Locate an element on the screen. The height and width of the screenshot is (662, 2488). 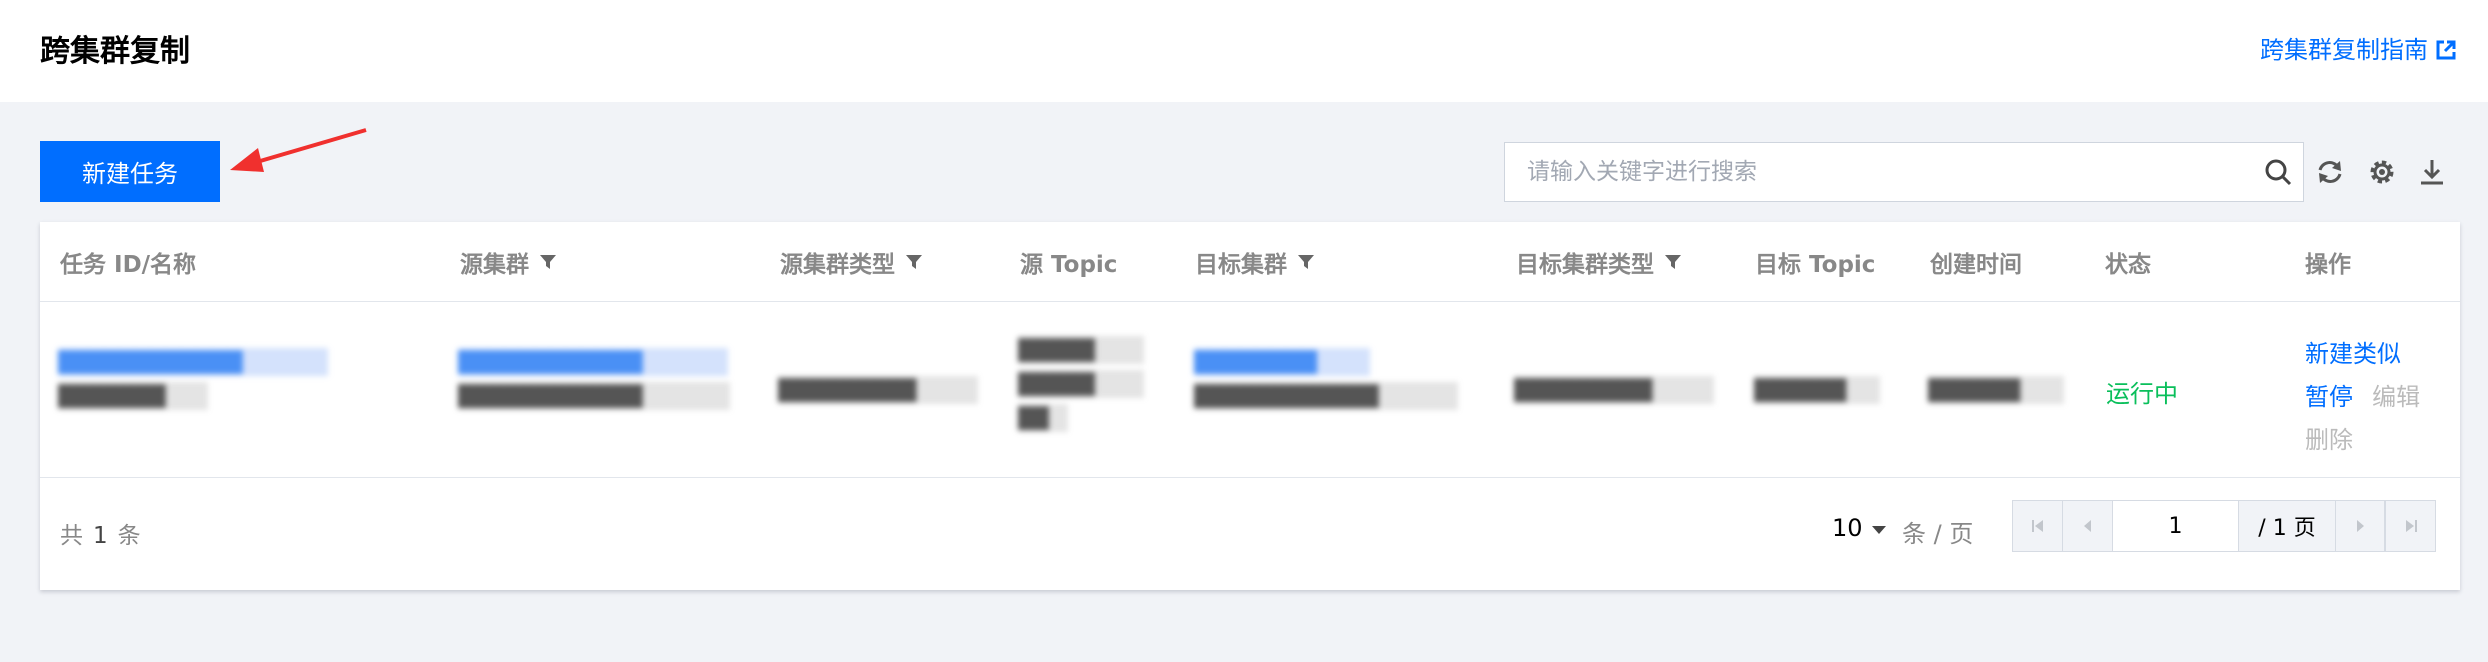
target-cluster-link: ████████ is located at coordinates (1282, 362).